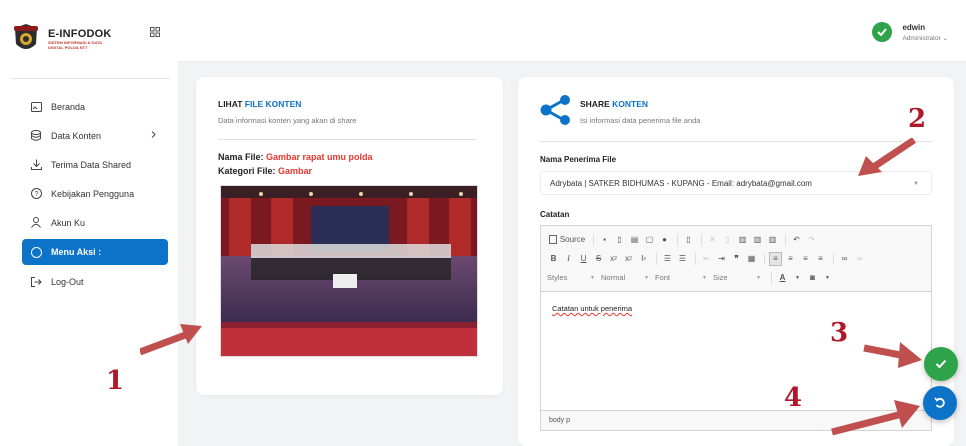  I want to click on card-subtitle: Isi informasi data penerima file anda, so click(640, 120).